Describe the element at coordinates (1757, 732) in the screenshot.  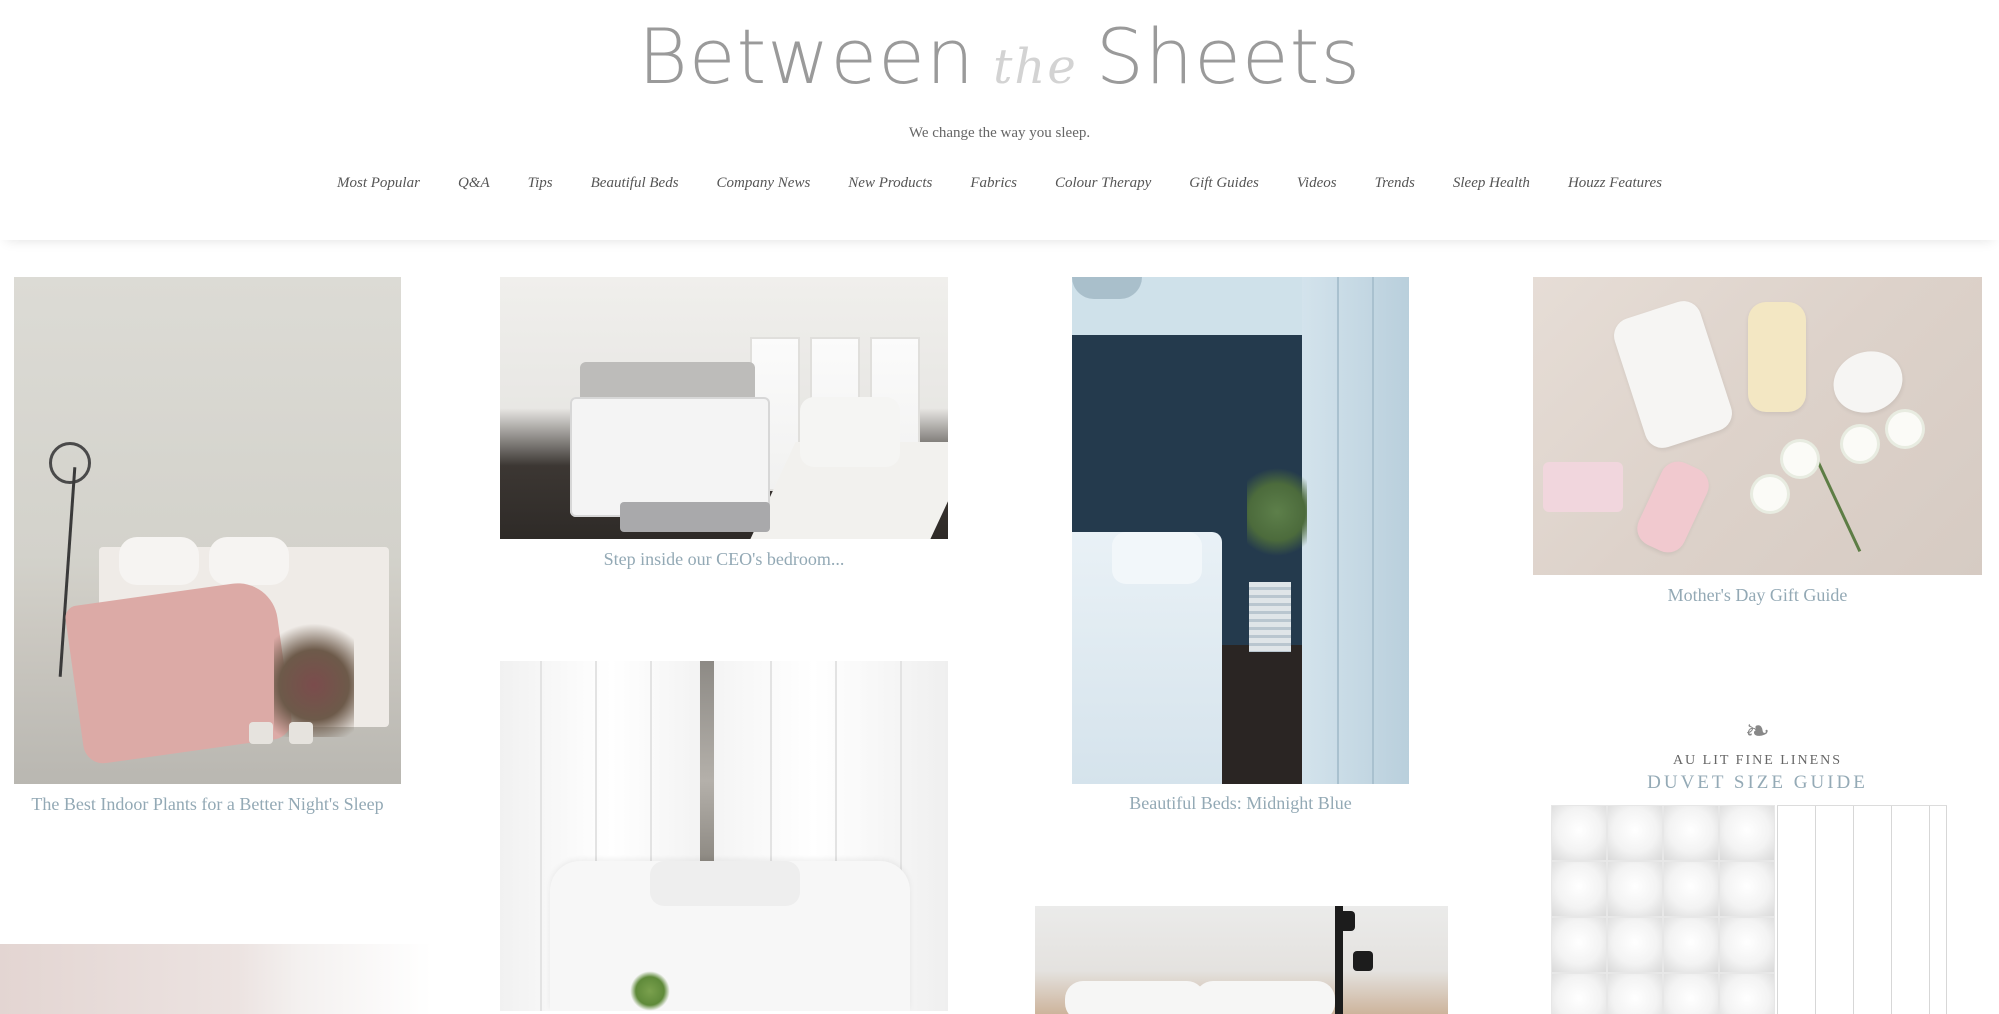
I see `au-lit-logo-icon: ❧` at that location.